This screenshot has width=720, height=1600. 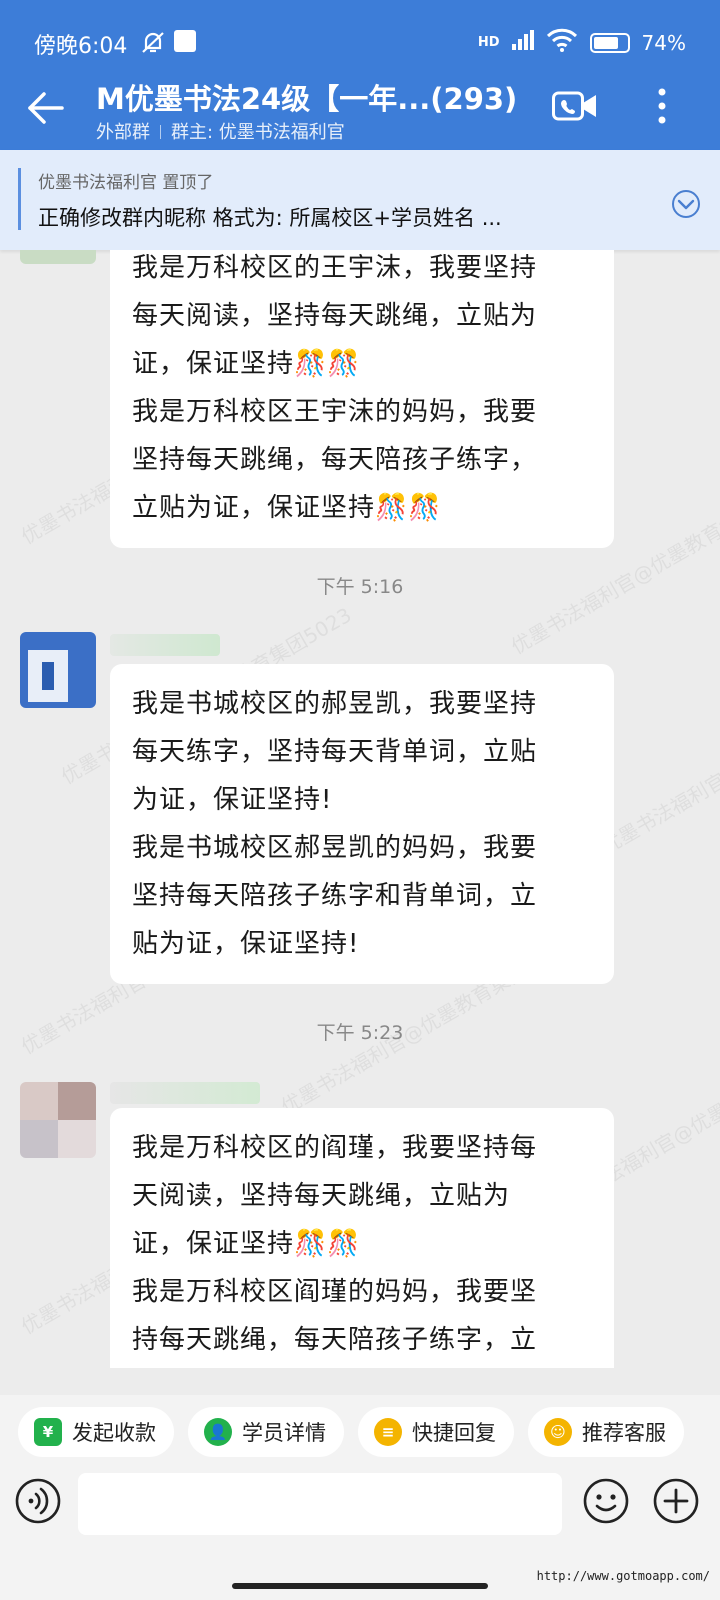 I want to click on chevron-down-icon, so click(x=686, y=206).